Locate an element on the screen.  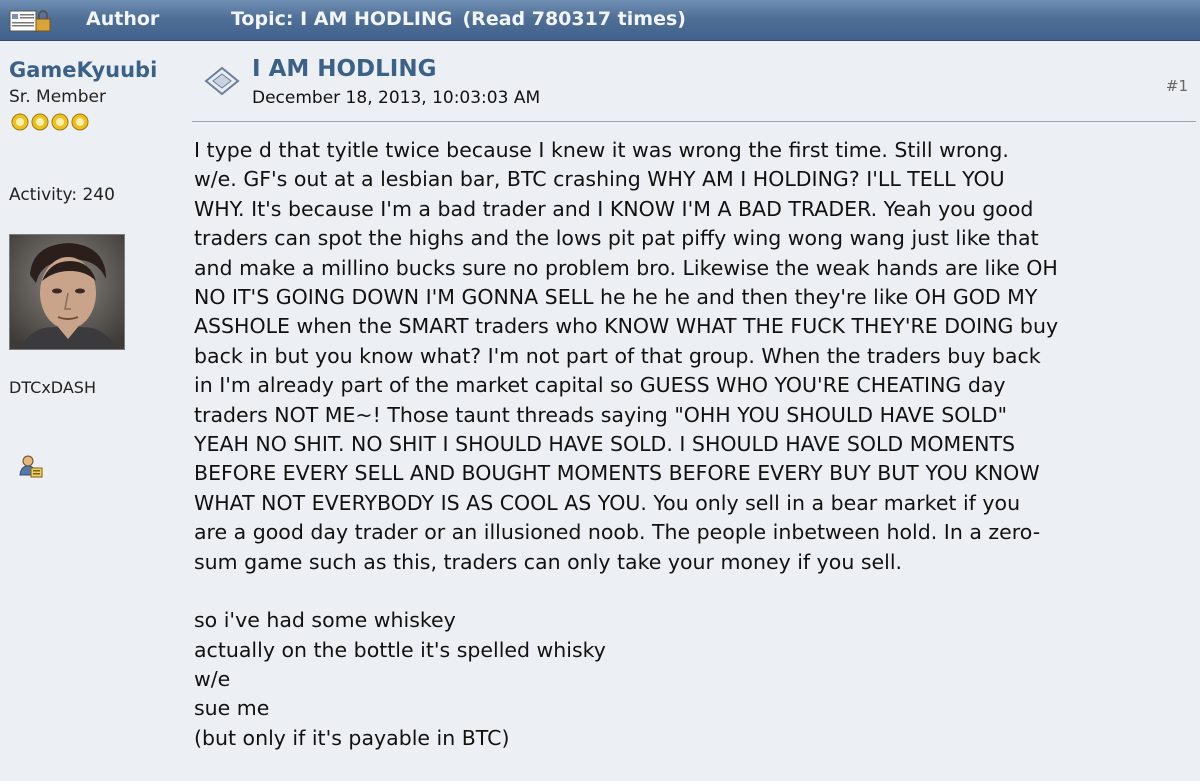
poster-activity: Activity: 240 is located at coordinates (62, 195).